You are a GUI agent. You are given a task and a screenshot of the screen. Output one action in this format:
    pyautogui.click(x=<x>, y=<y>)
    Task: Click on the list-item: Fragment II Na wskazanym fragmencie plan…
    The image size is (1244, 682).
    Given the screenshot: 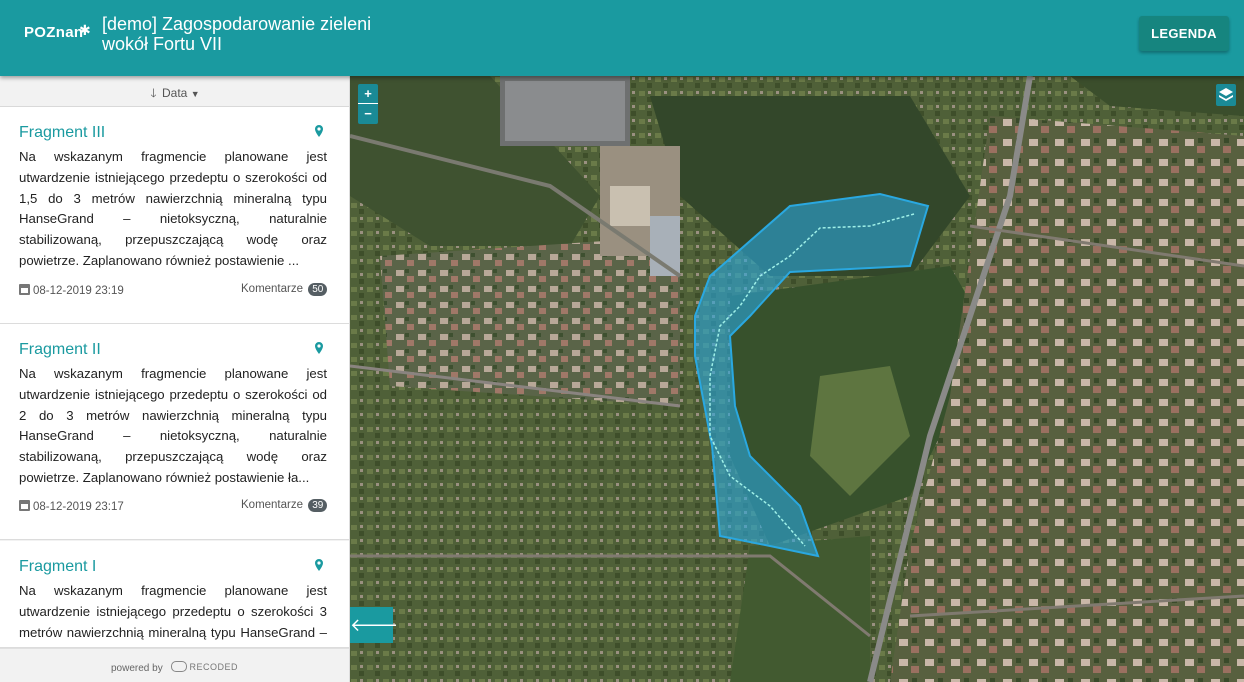 What is the action you would take?
    pyautogui.click(x=174, y=432)
    